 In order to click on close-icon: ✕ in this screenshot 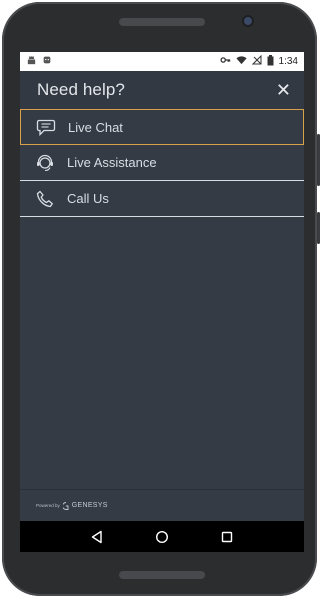, I will do `click(283, 89)`.